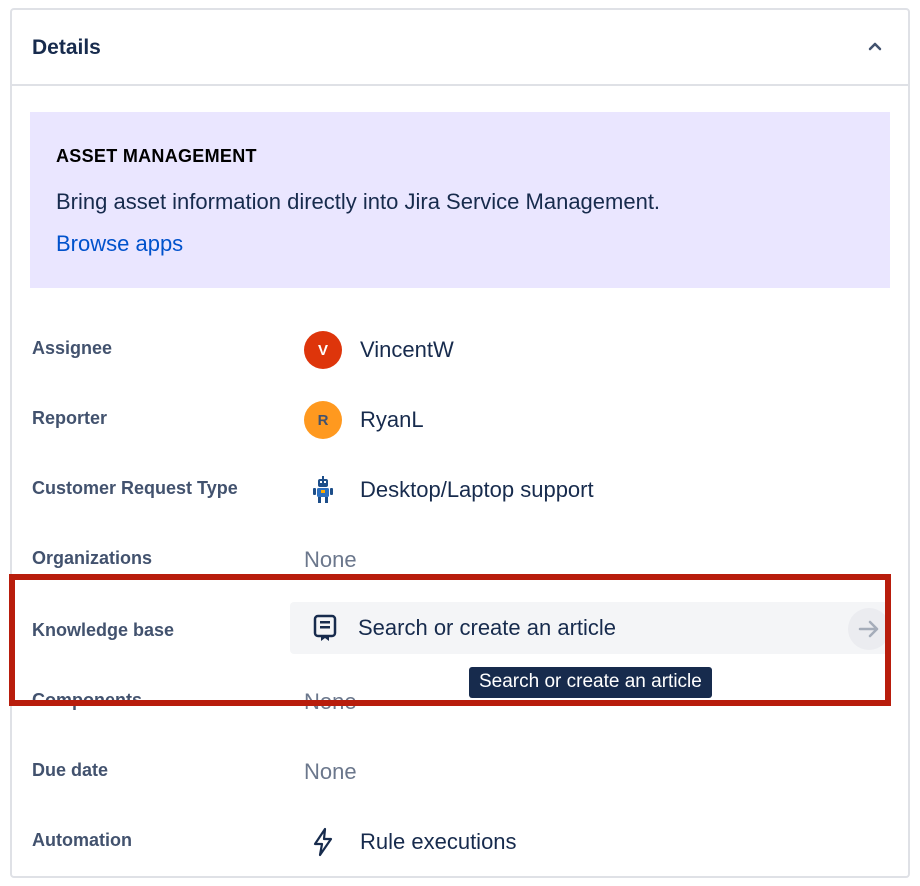 Image resolution: width=920 pixels, height=886 pixels. What do you see at coordinates (119, 244) in the screenshot?
I see `browse-apps-link: Browse apps` at bounding box center [119, 244].